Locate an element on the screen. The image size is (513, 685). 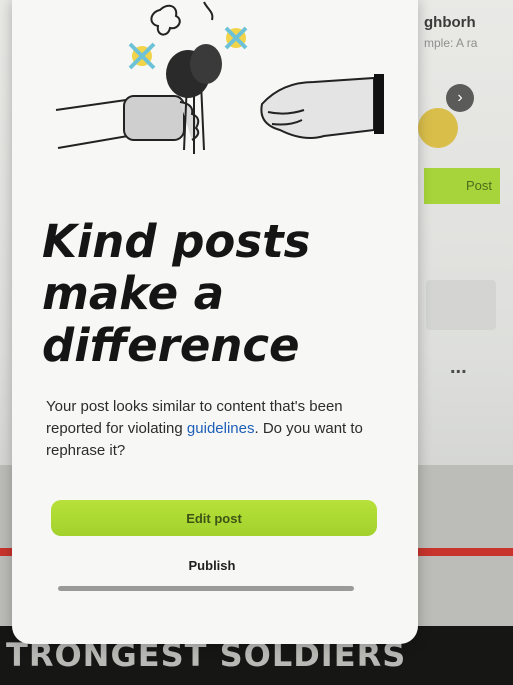
guidelines-link: guidelines is located at coordinates (221, 428).